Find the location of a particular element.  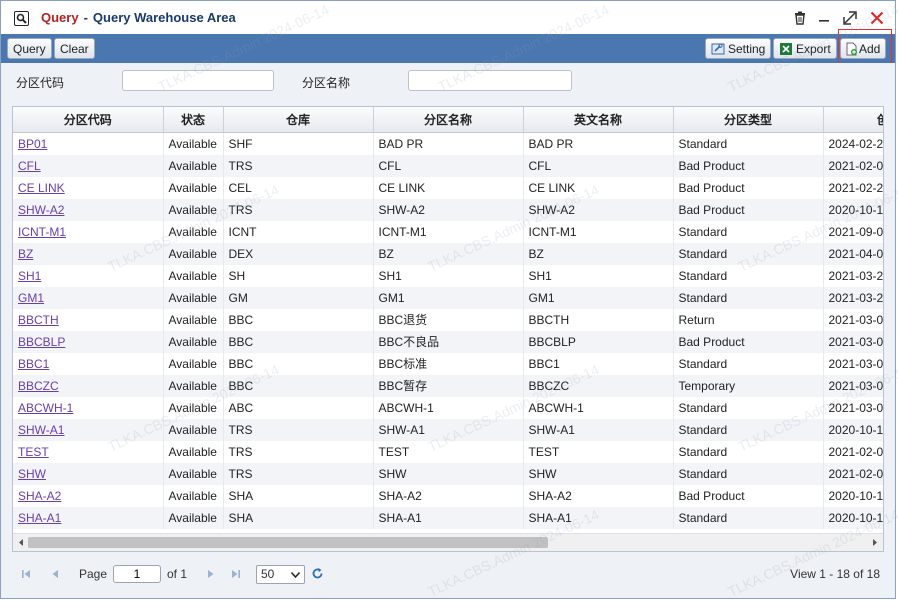

table-row: SH1 Available SH SH1 SH1 Standard 2021-03-2 is located at coordinates (448, 275).